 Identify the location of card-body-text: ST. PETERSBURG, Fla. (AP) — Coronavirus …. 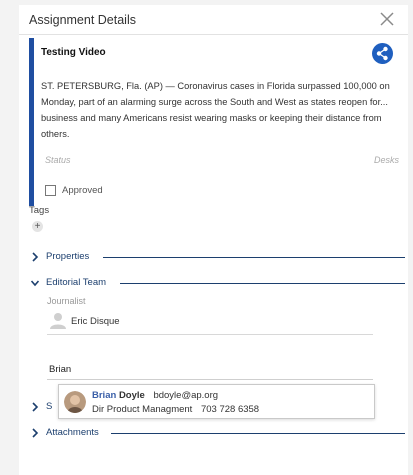
(217, 110).